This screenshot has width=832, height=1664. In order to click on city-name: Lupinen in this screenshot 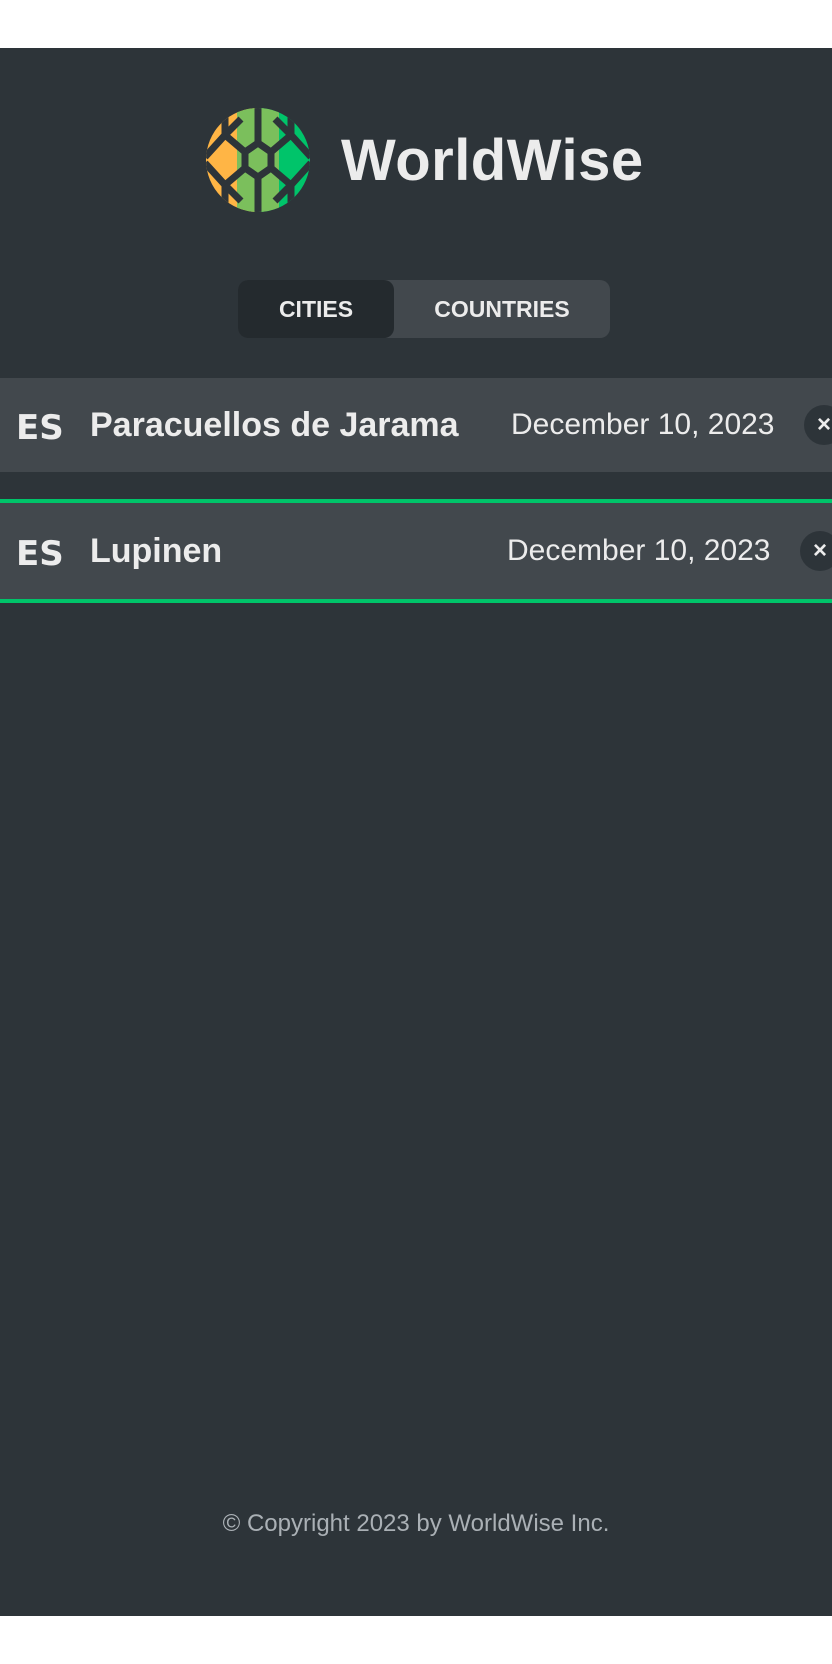, I will do `click(156, 551)`.